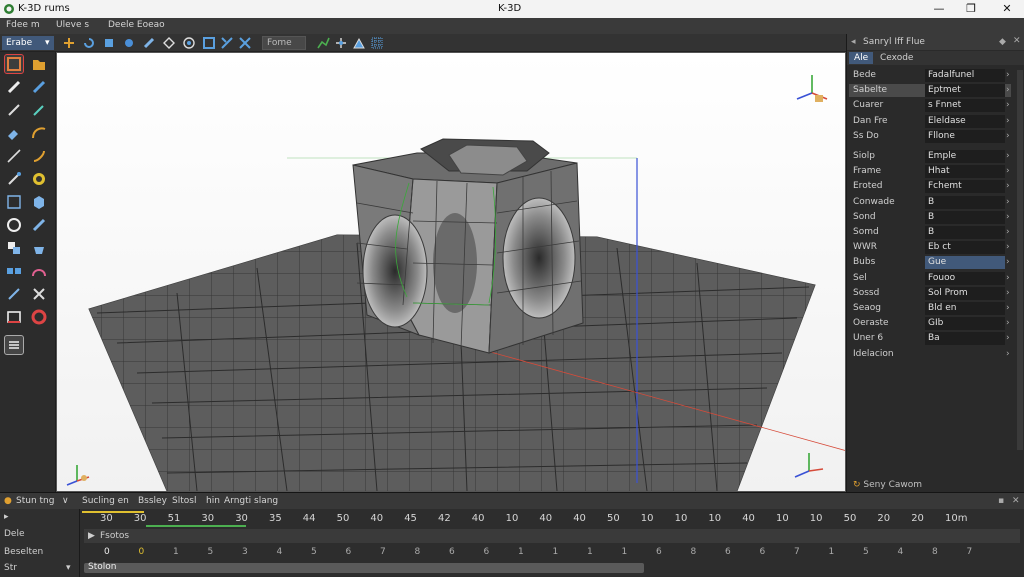  Describe the element at coordinates (1001, 501) in the screenshot. I see `timeline-pin-icon: ▪` at that location.